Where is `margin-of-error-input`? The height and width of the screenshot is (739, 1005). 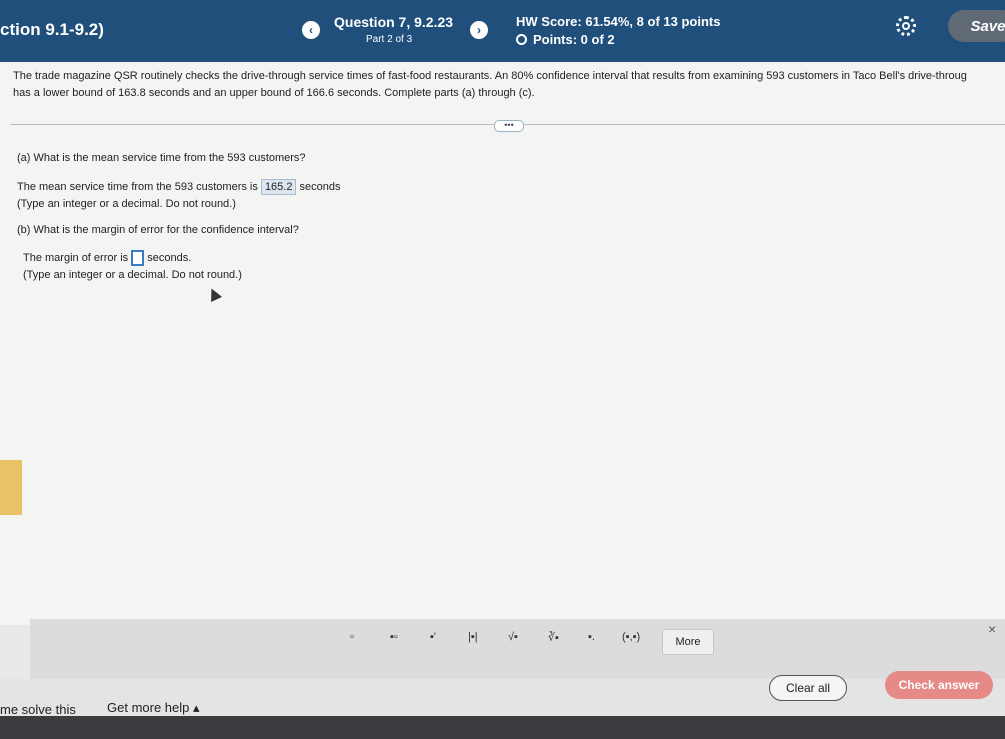 margin-of-error-input is located at coordinates (138, 258).